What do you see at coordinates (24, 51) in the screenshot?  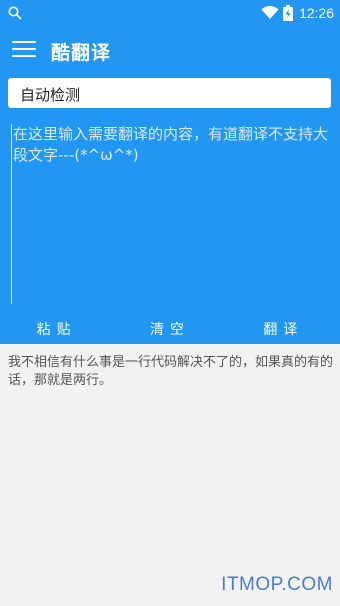 I see `hamburger-menu-icon` at bounding box center [24, 51].